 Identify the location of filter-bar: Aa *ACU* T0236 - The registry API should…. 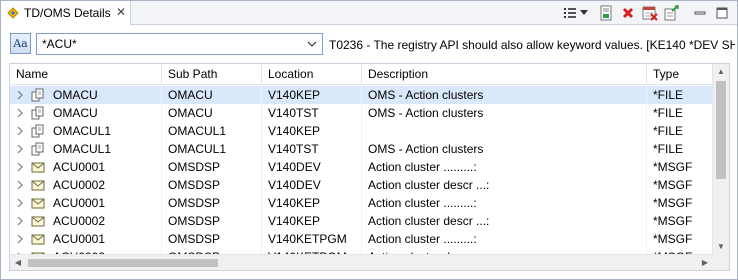
(369, 44).